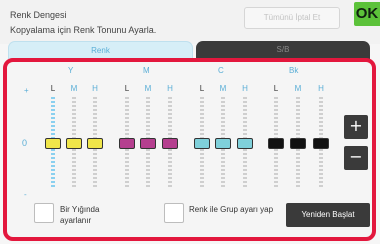 Image resolution: width=380 pixels, height=244 pixels. Describe the element at coordinates (367, 14) in the screenshot. I see `ok-button: OK` at that location.